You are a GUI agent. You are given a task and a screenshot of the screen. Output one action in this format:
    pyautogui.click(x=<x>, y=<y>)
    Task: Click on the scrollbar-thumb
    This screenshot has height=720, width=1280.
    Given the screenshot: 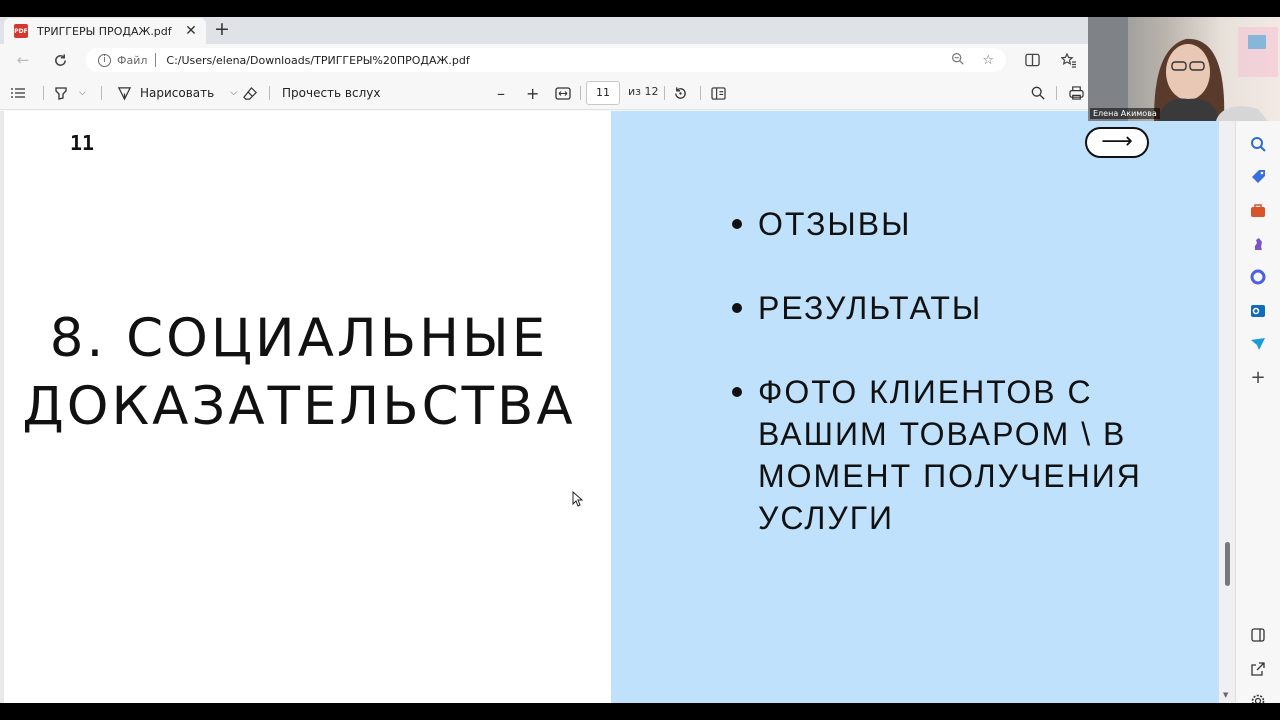 What is the action you would take?
    pyautogui.click(x=1227, y=564)
    